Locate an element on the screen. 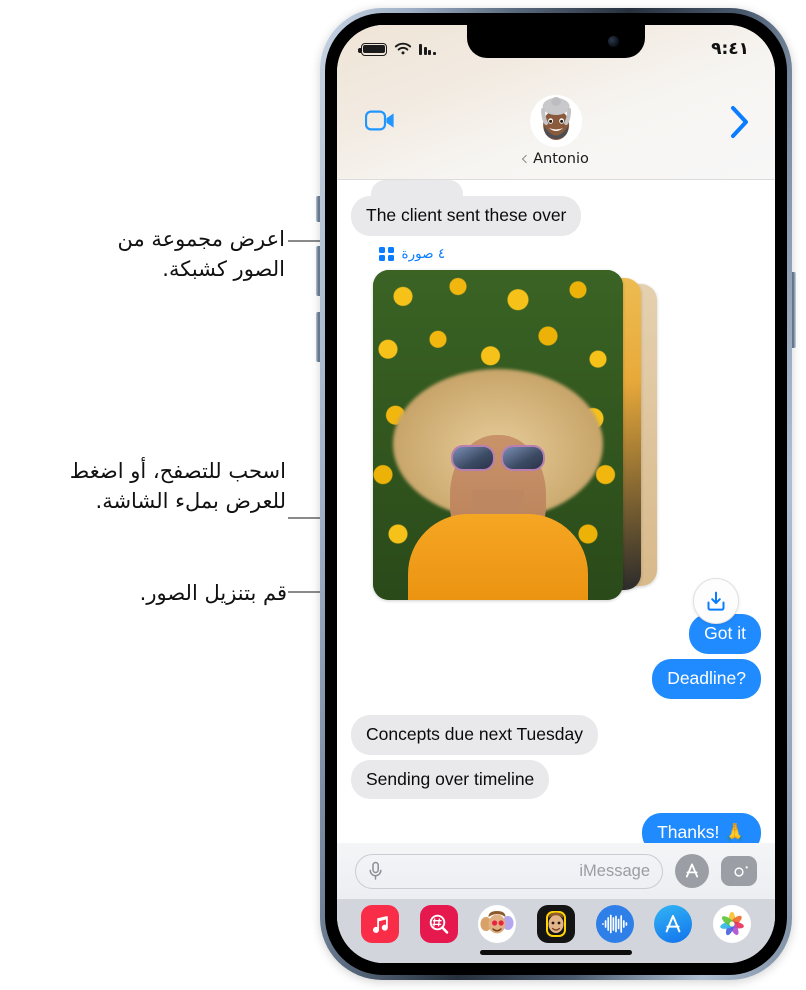 The image size is (806, 990). dock-app-memoji is located at coordinates (555, 924).